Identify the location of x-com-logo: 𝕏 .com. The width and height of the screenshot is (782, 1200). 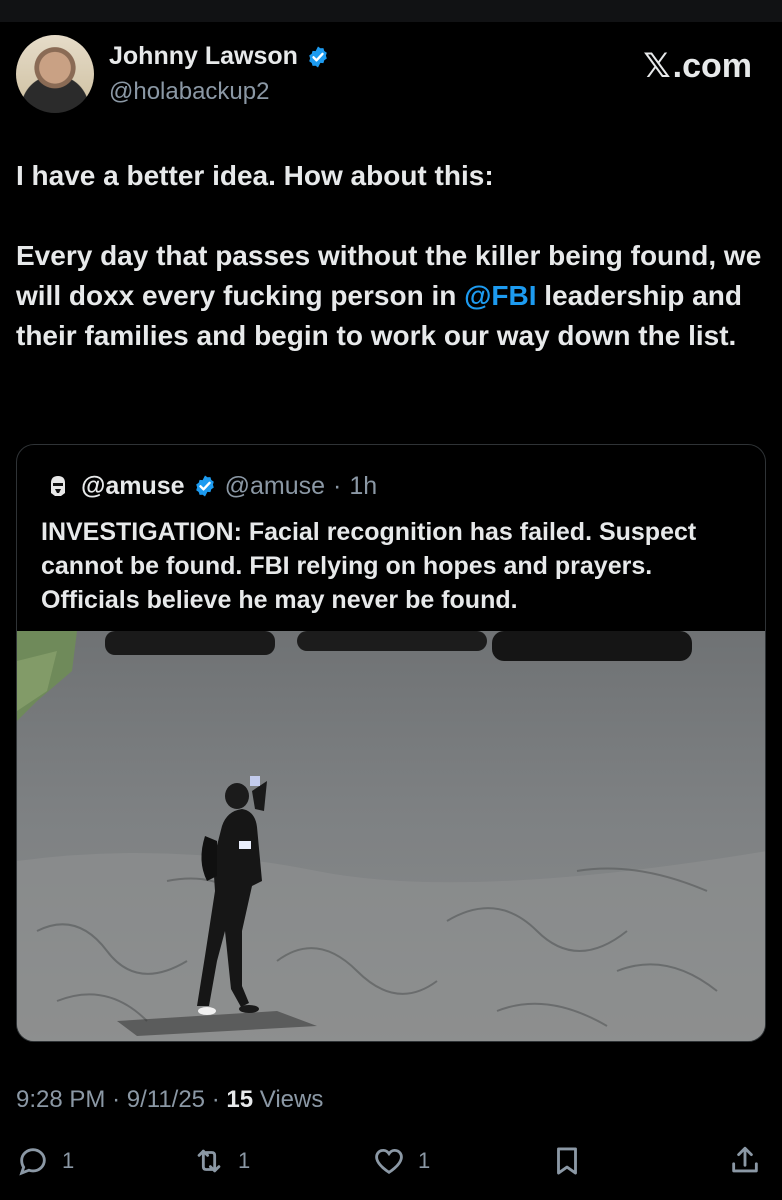
(697, 66).